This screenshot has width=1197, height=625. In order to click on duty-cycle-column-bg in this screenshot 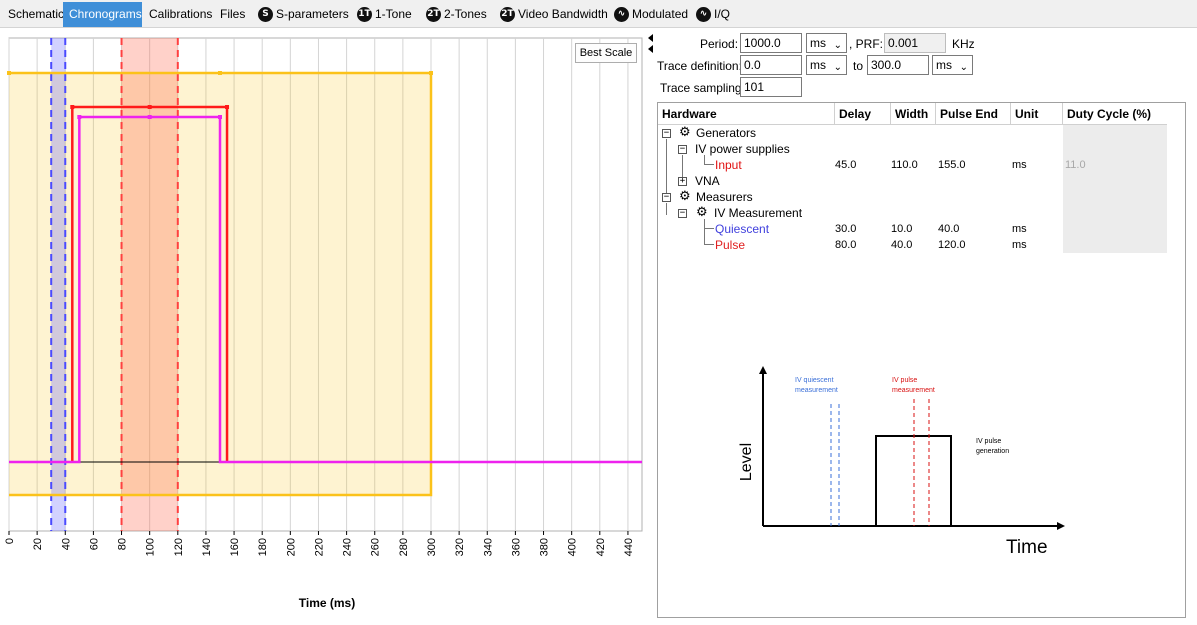, I will do `click(1115, 189)`.